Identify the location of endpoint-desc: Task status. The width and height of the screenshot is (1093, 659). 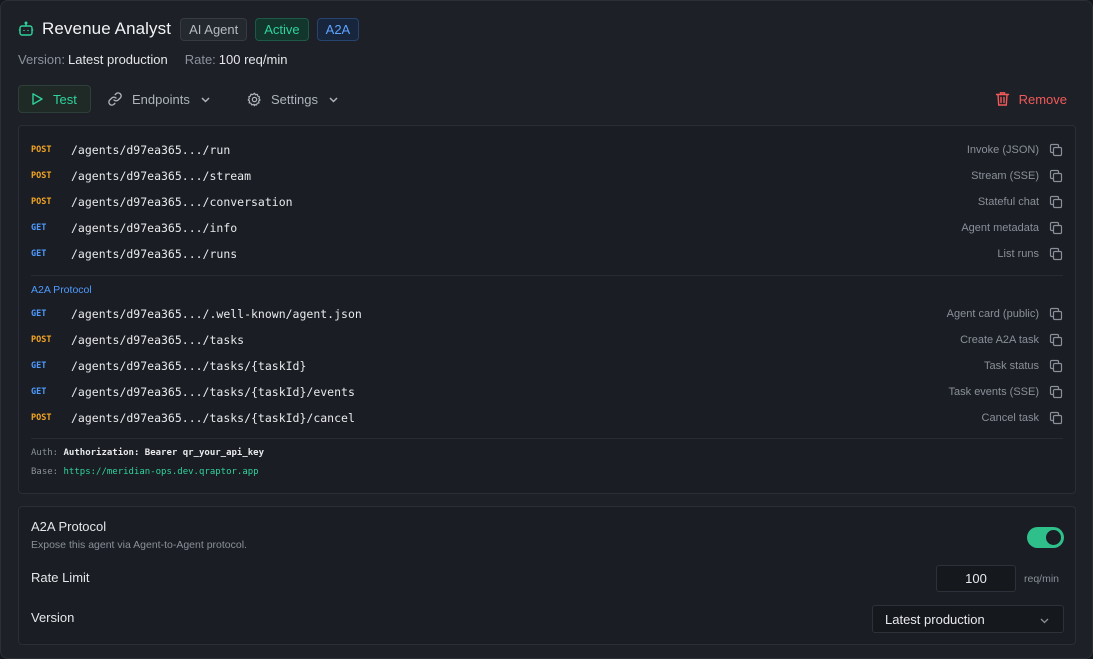
(1011, 366).